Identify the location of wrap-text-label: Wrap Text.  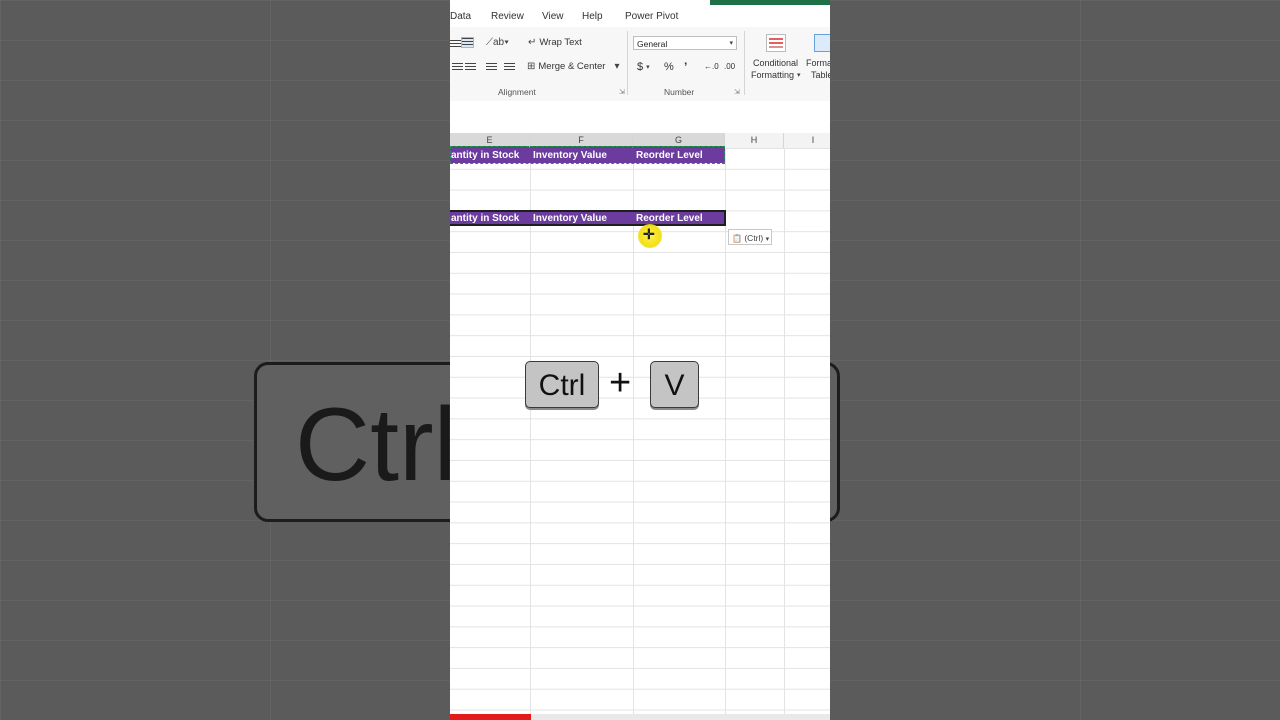
(560, 42).